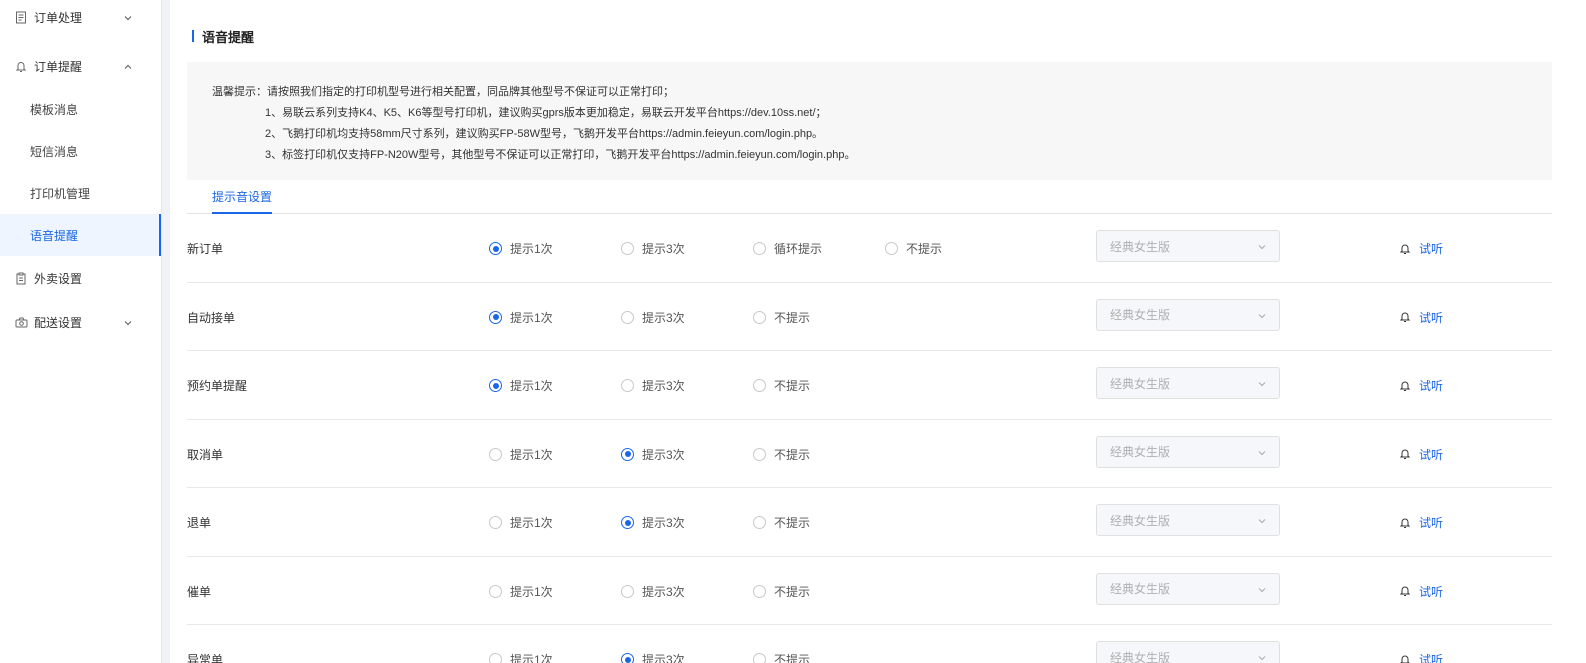  I want to click on sidebar-item-printer-management: 打印机管理, so click(80, 193).